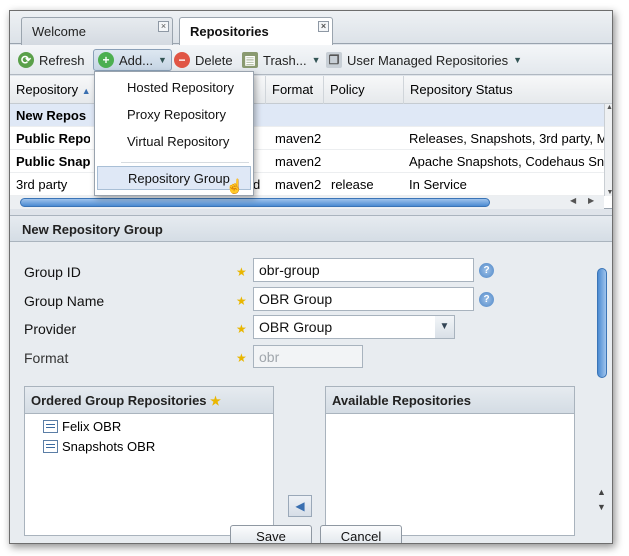 This screenshot has width=629, height=556. What do you see at coordinates (438, 184) in the screenshot?
I see `cell-status: In Service` at bounding box center [438, 184].